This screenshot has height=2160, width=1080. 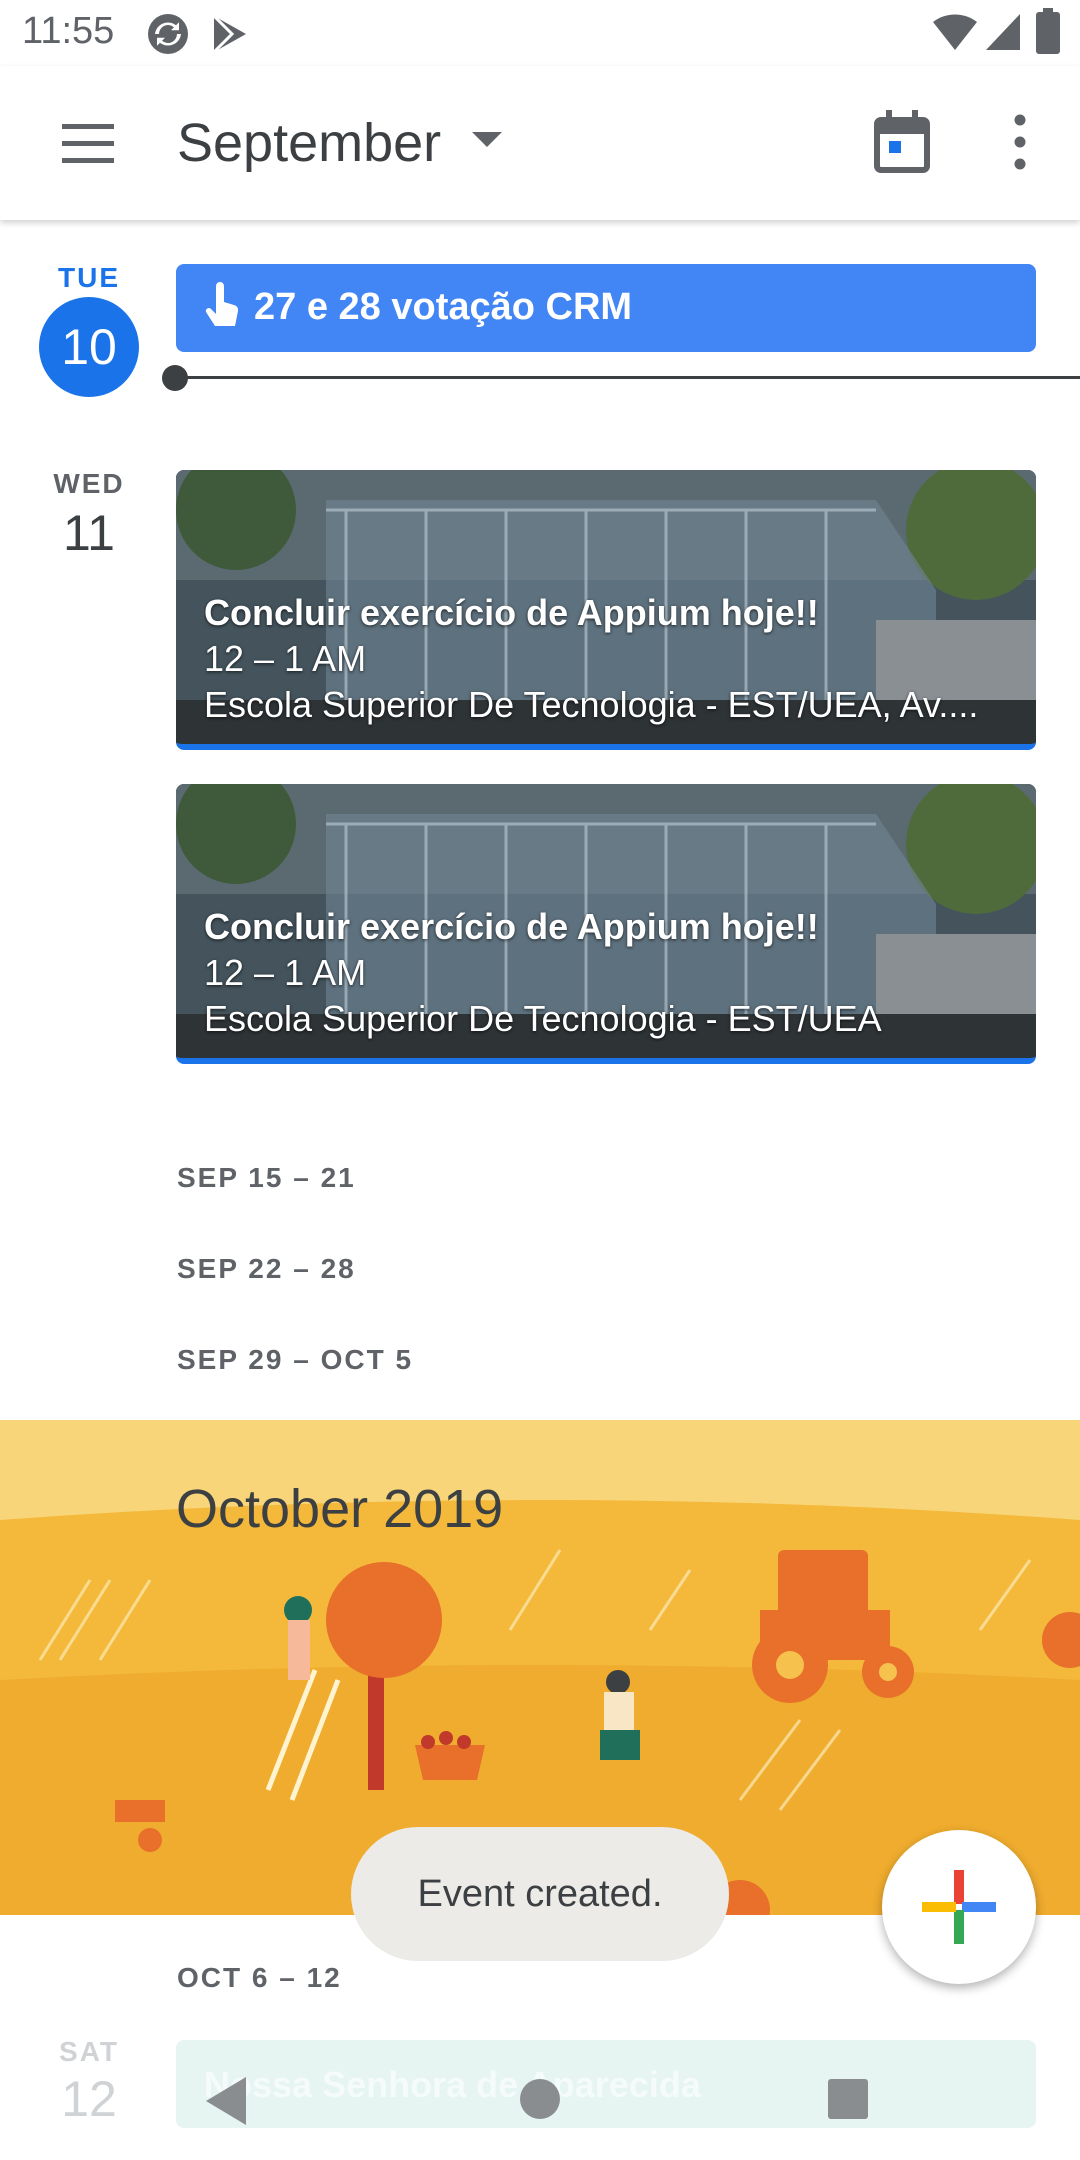 I want to click on menu-button, so click(x=88, y=146).